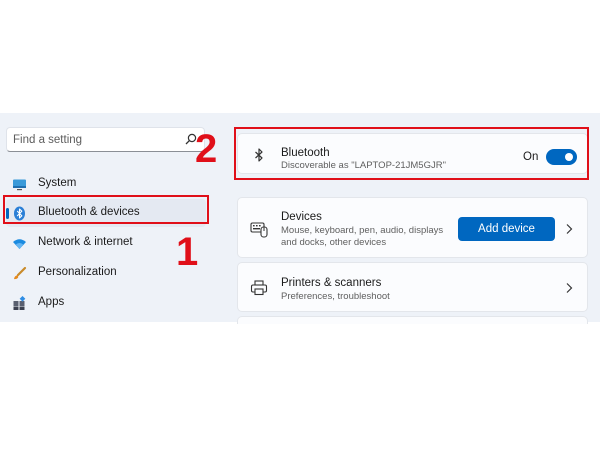  Describe the element at coordinates (57, 183) in the screenshot. I see `sidebar-item-label: System` at that location.